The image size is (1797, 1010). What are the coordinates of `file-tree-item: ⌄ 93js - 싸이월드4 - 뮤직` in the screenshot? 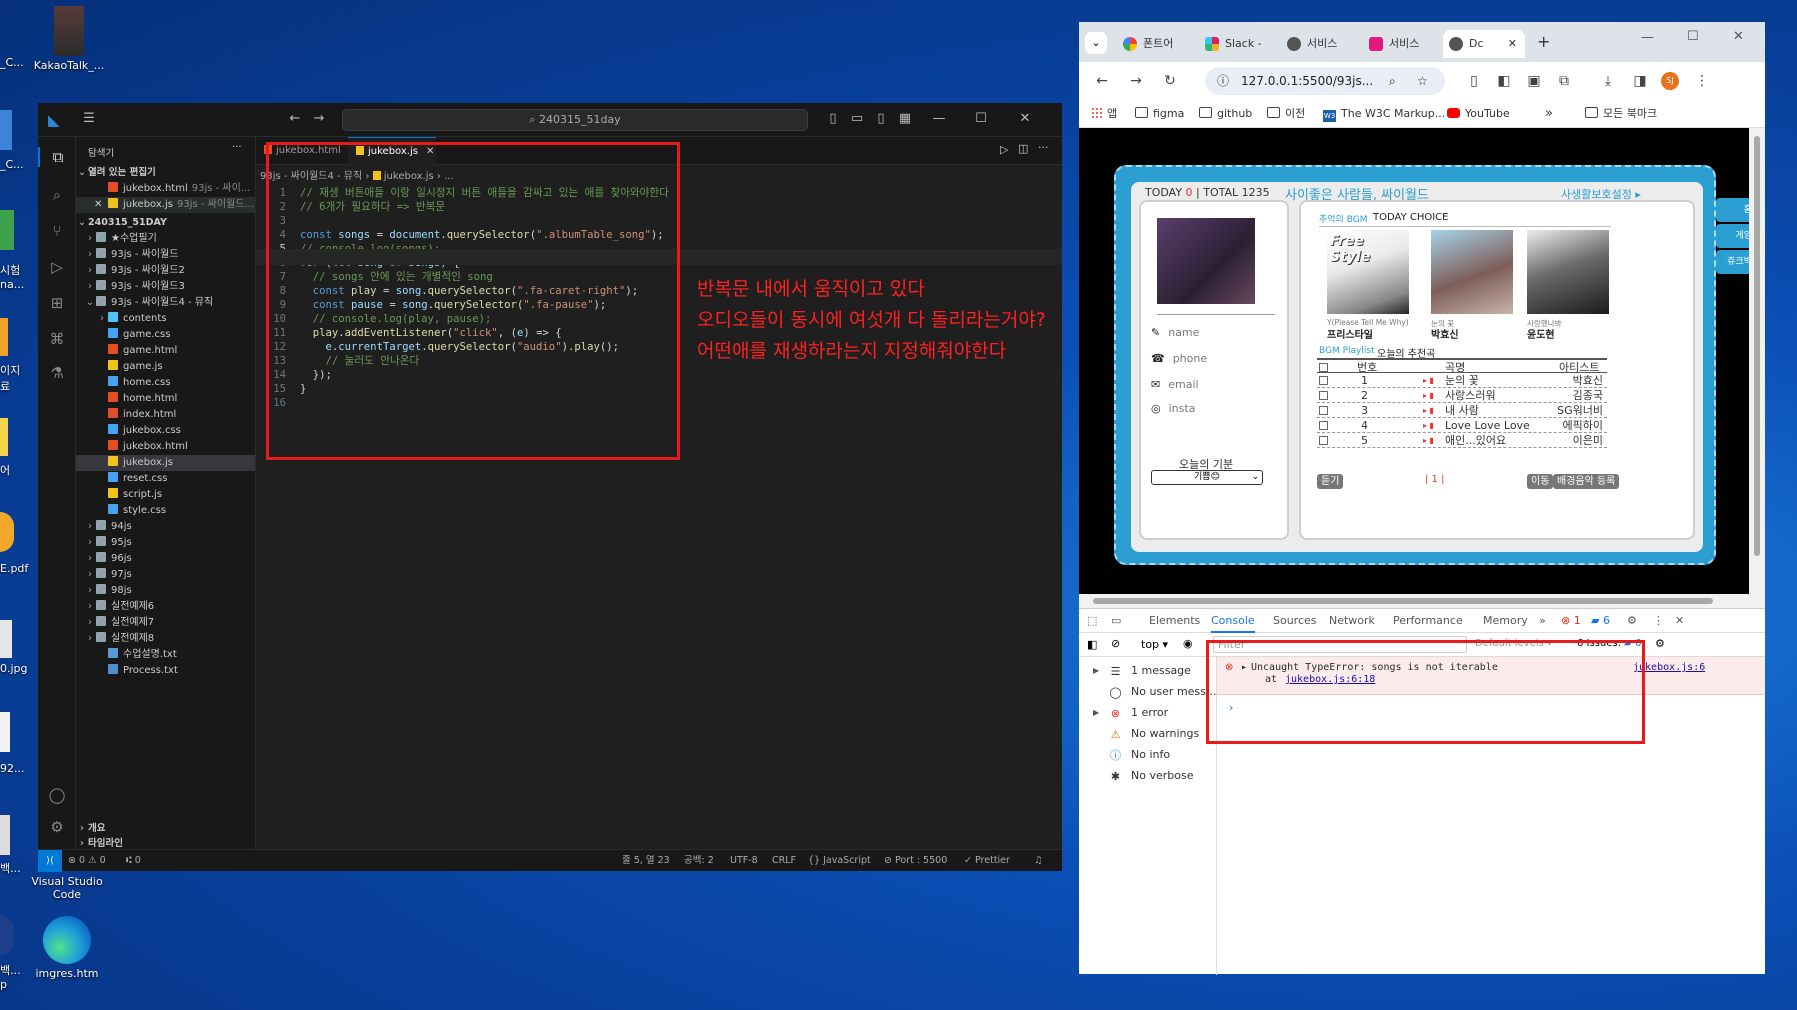 It's located at (165, 303).